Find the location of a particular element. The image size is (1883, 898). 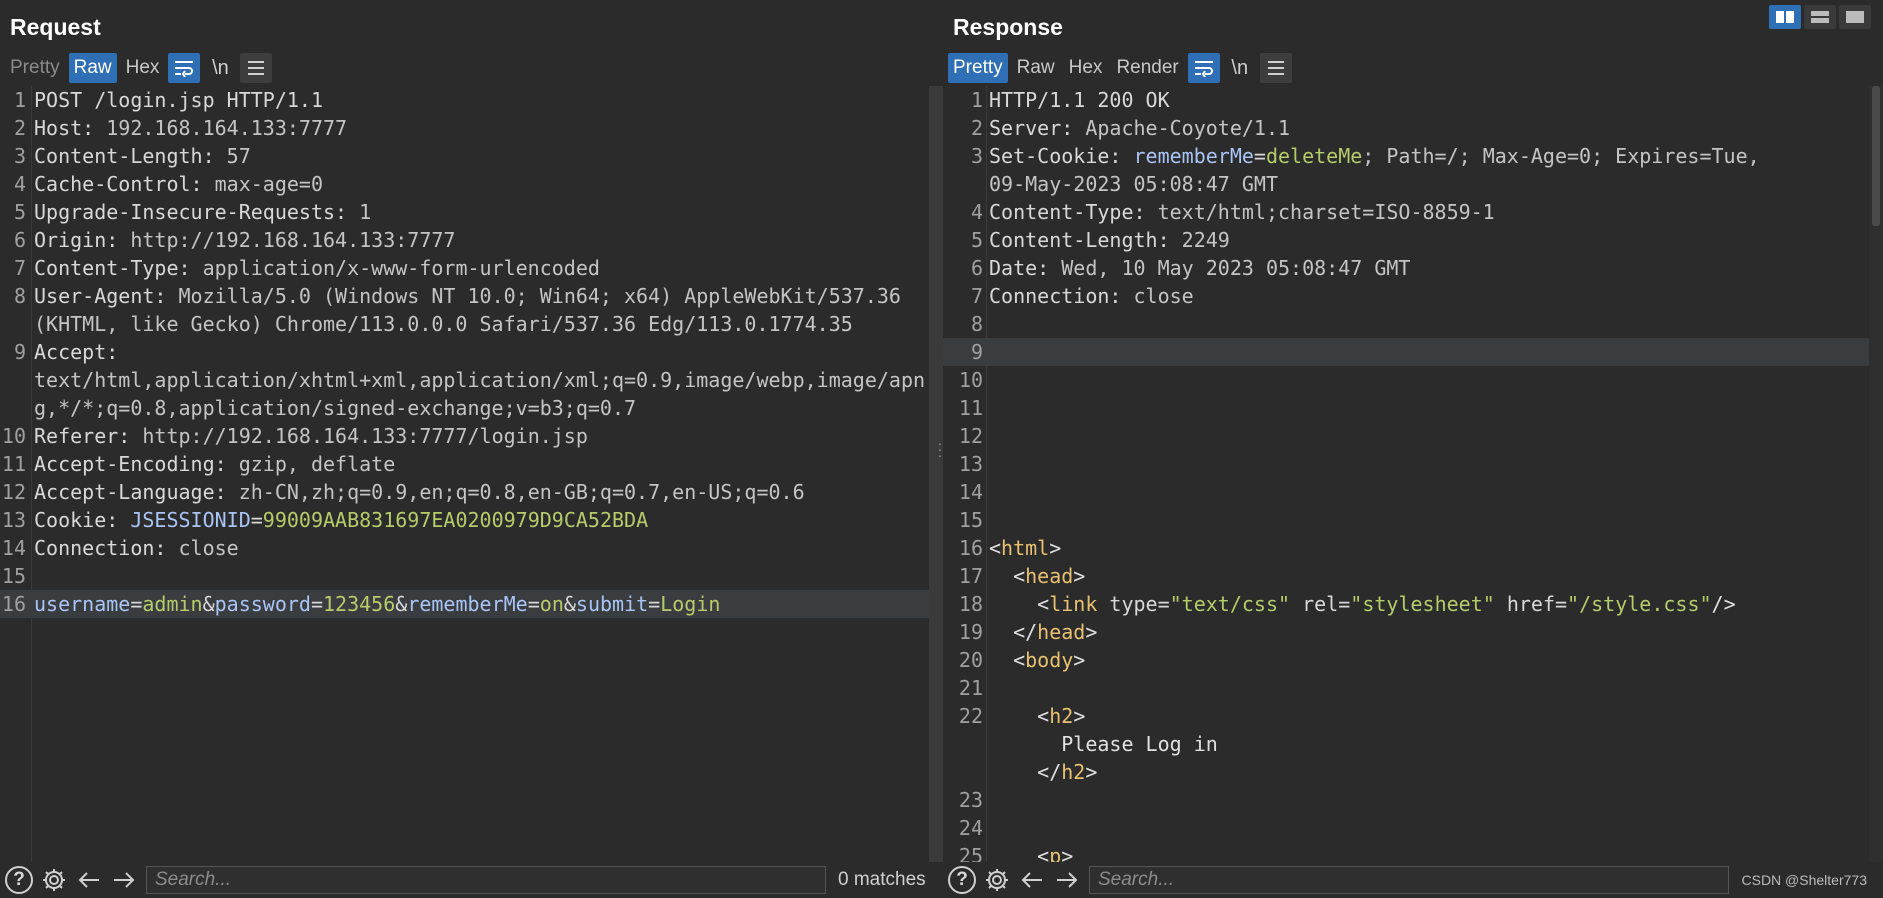

code-line: 21 is located at coordinates (1406, 688).